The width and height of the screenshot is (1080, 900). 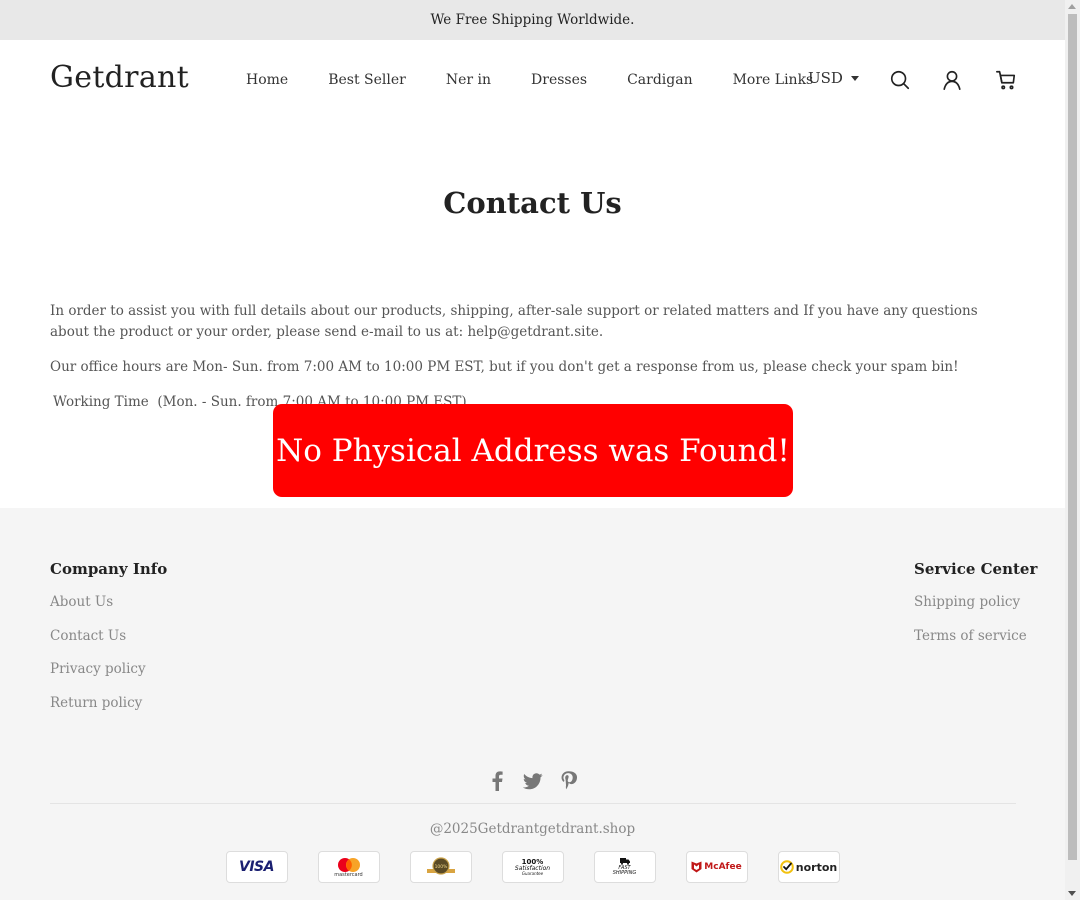 What do you see at coordinates (975, 636) in the screenshot?
I see `footer-link-terms-of-service: Terms of service` at bounding box center [975, 636].